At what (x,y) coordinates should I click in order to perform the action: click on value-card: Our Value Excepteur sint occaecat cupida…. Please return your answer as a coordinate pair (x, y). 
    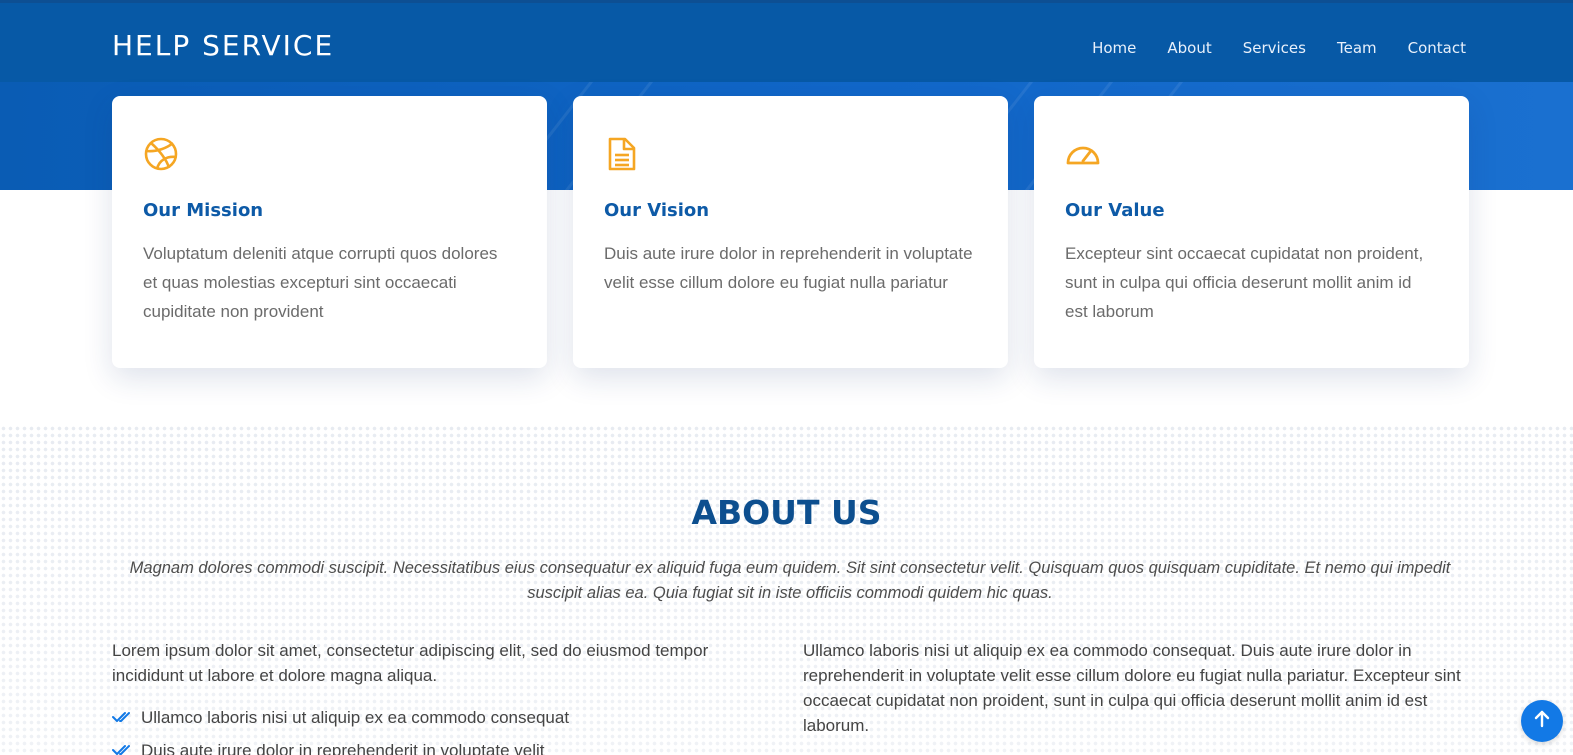
    Looking at the image, I should click on (1251, 232).